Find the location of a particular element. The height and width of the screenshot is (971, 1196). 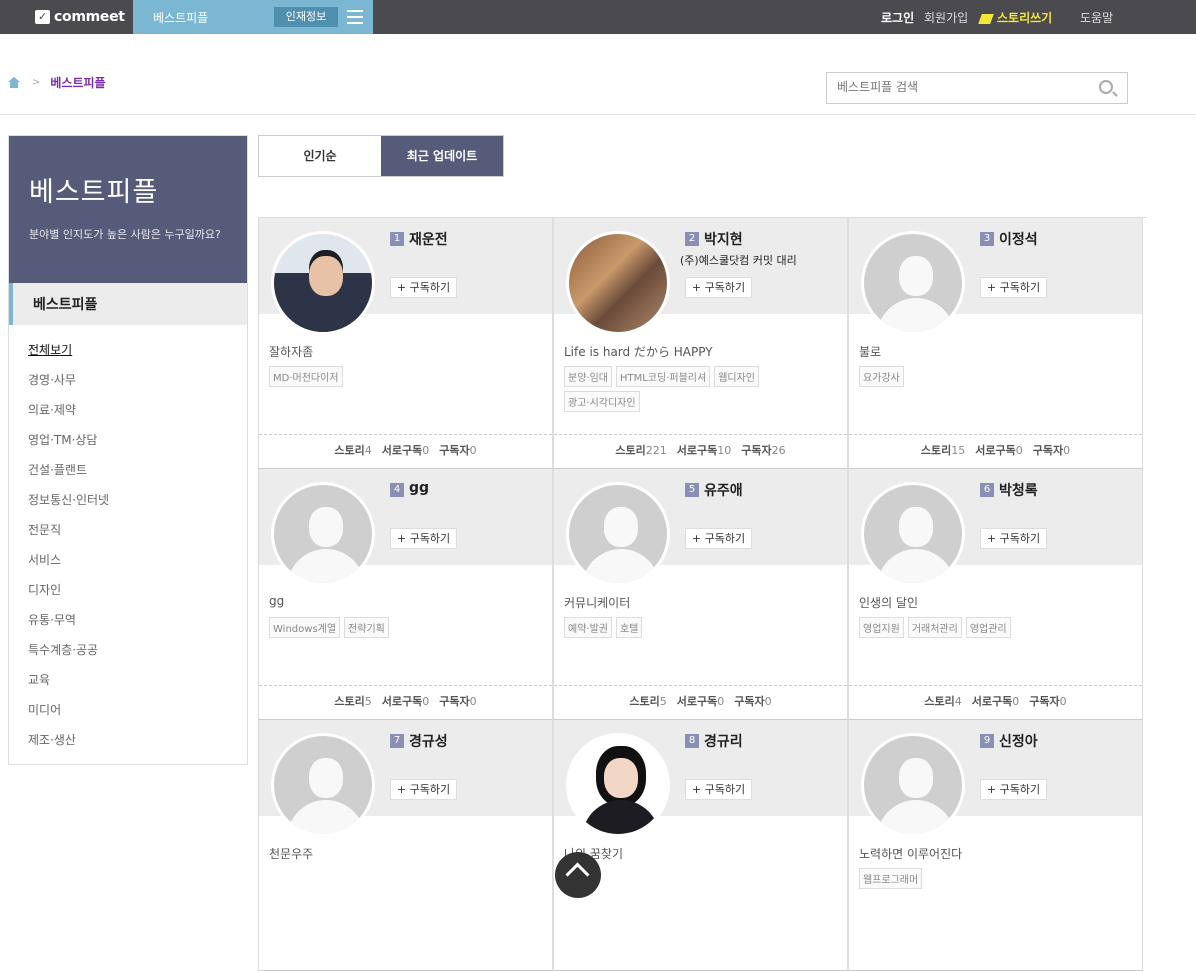

menu-icon is located at coordinates (355, 17).